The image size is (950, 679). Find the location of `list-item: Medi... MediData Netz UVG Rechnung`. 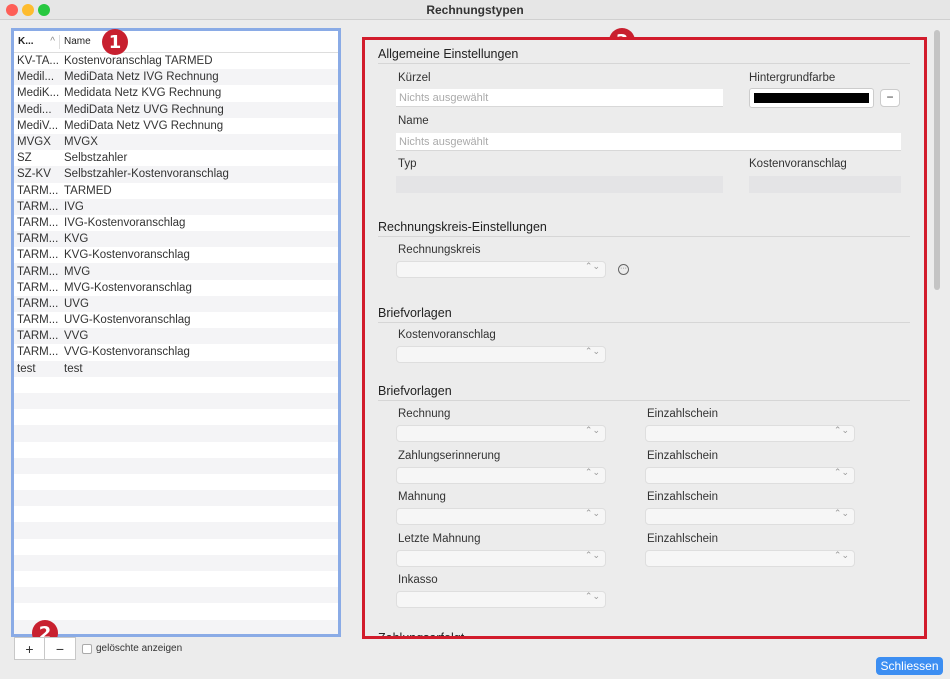

list-item: Medi... MediData Netz UVG Rechnung is located at coordinates (176, 109).